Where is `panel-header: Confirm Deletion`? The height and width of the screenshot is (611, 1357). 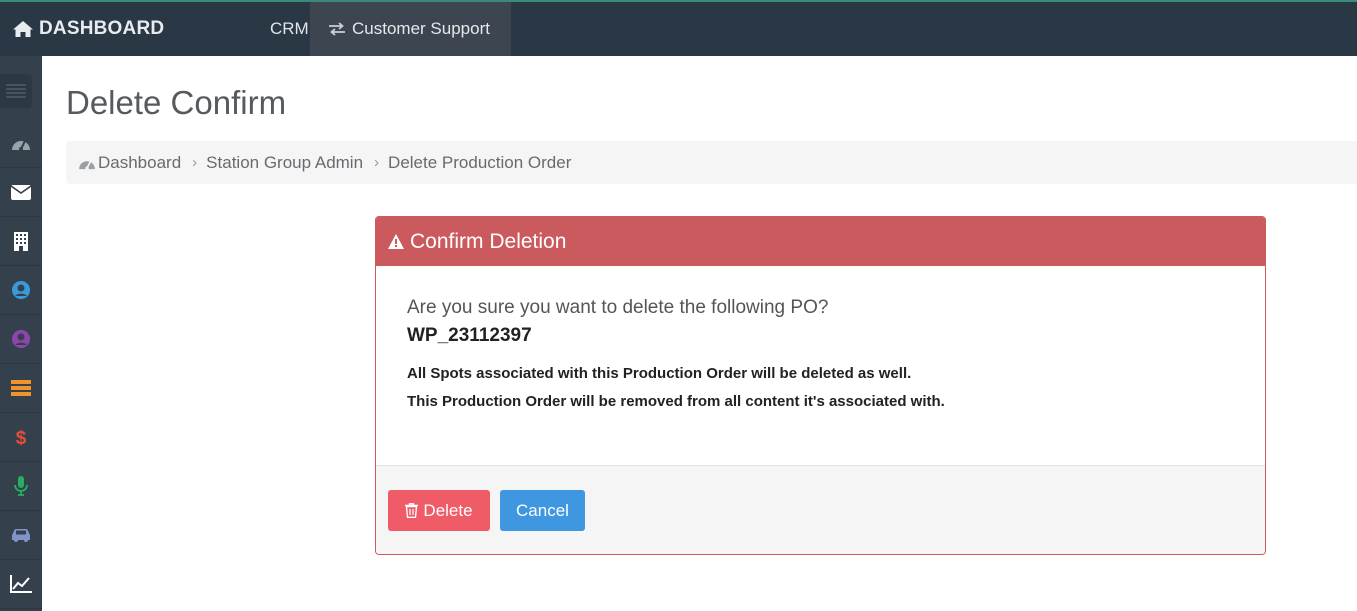 panel-header: Confirm Deletion is located at coordinates (820, 241).